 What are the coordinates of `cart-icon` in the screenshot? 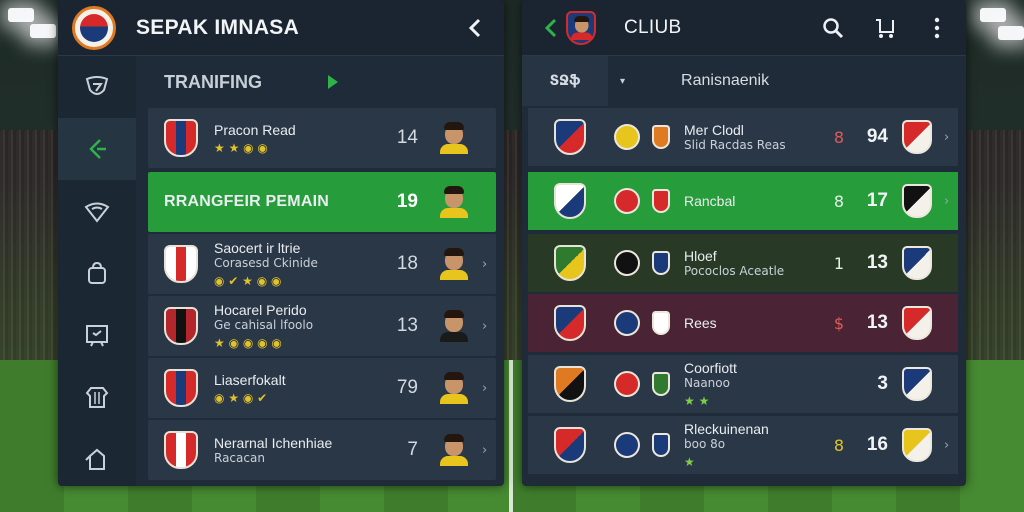 It's located at (885, 28).